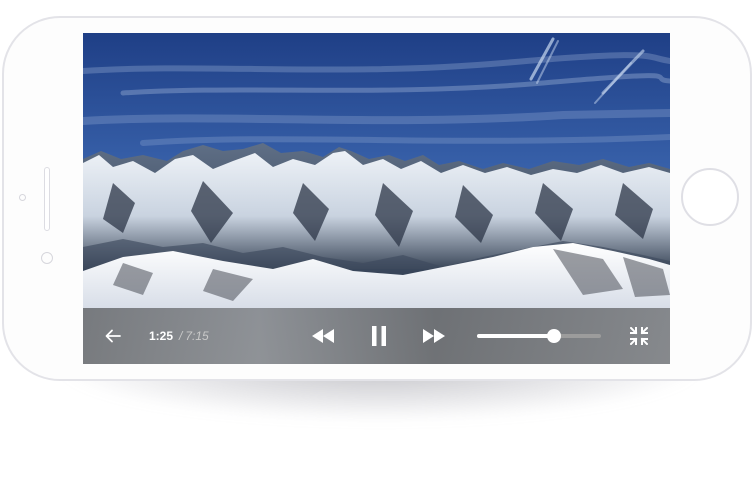 The image size is (756, 498). What do you see at coordinates (22, 197) in the screenshot?
I see `front-camera` at bounding box center [22, 197].